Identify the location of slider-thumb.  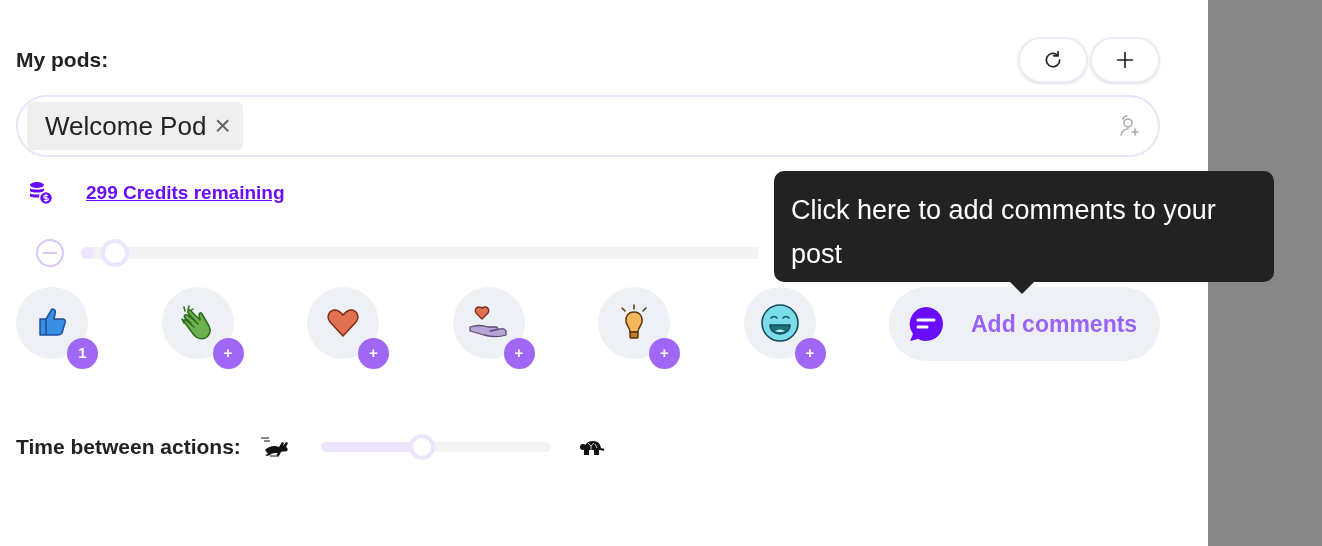
(115, 253).